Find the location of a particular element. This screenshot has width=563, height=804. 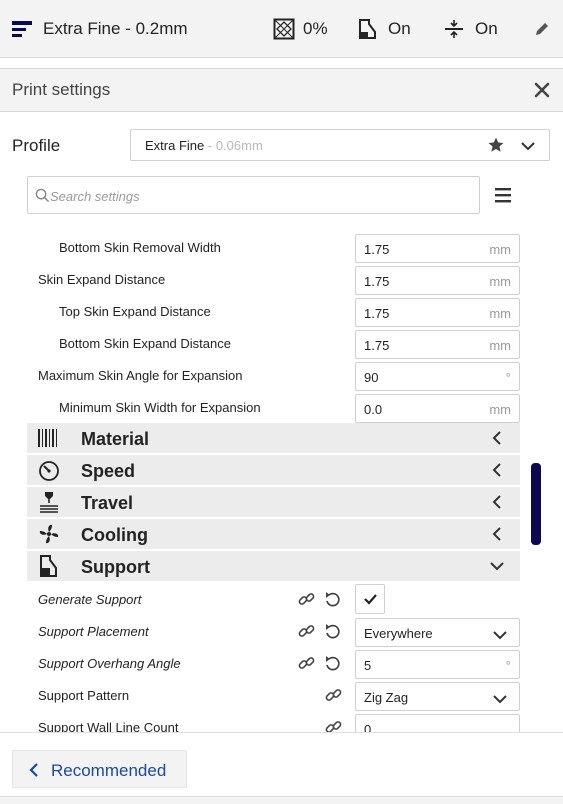

top-bar: Extra Fine - 0.2mm 0% On On is located at coordinates (281, 29).